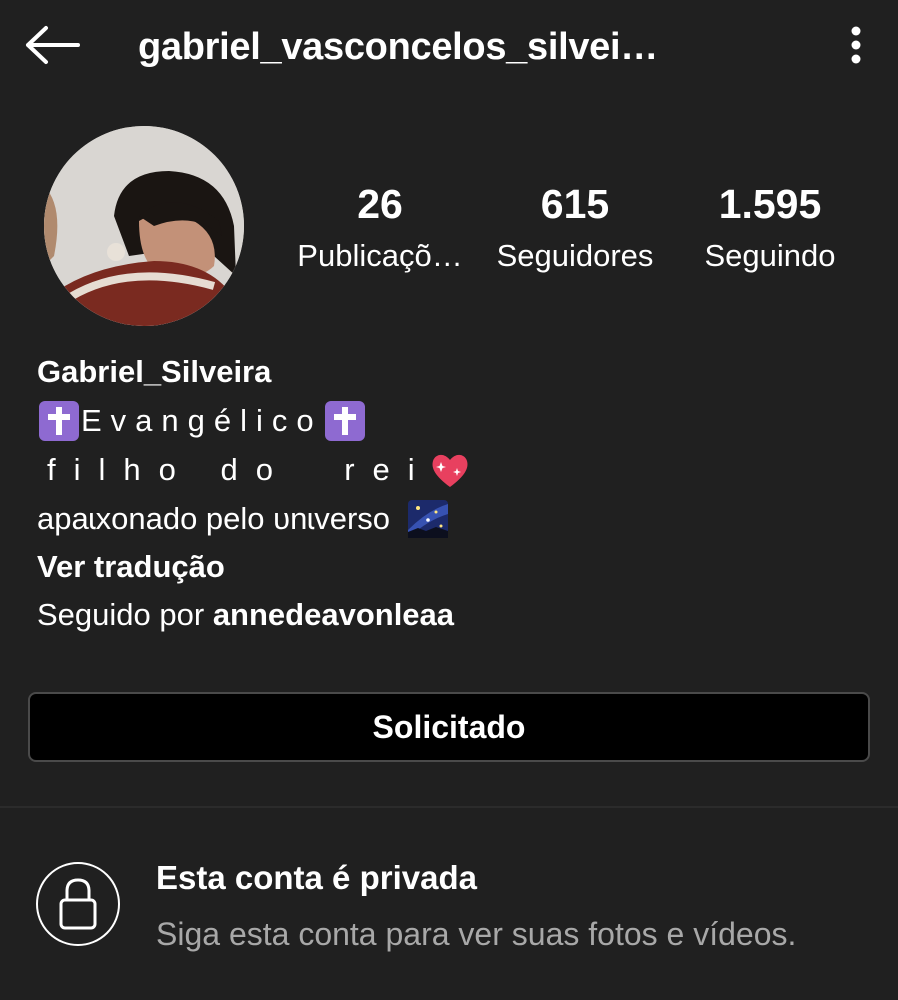 This screenshot has height=1000, width=898. Describe the element at coordinates (154, 371) in the screenshot. I see `display-name: Gabriel_Silveira` at that location.